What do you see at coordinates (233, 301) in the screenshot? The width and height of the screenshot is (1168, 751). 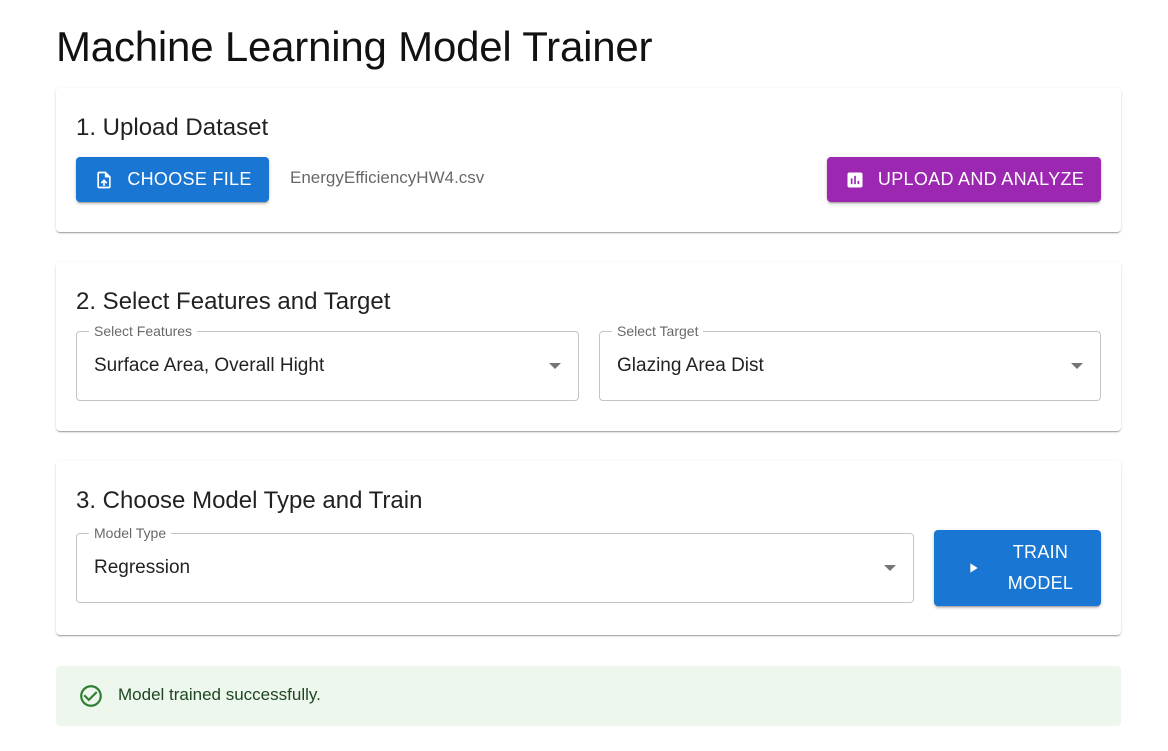 I see `features-section-title: 2. Select Features and Target` at bounding box center [233, 301].